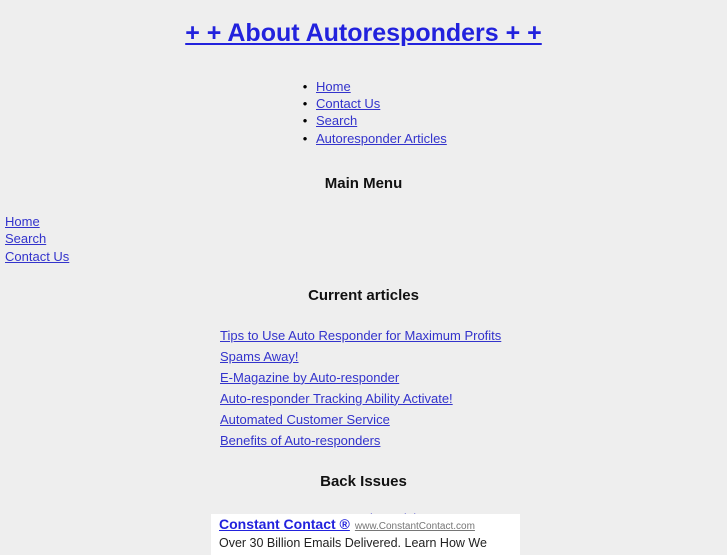 The width and height of the screenshot is (727, 555). What do you see at coordinates (473, 356) in the screenshot?
I see `article-list-item: Spams Away!` at bounding box center [473, 356].